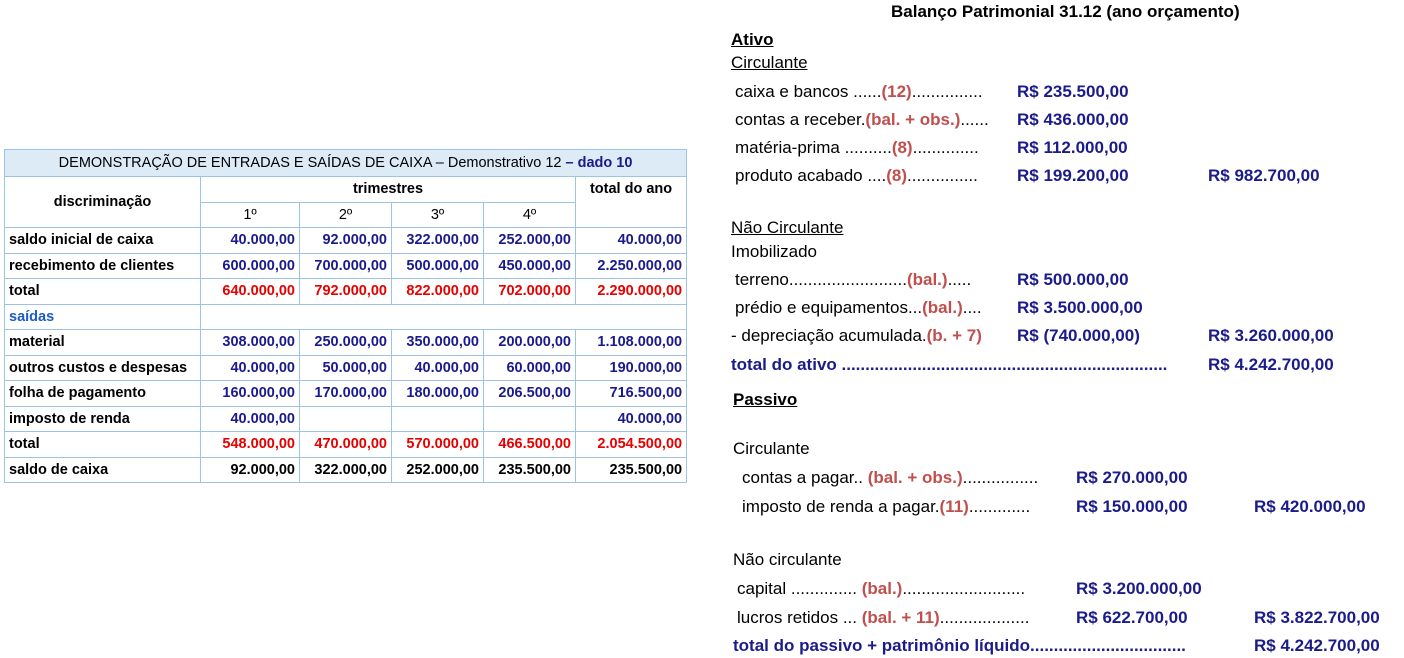 The width and height of the screenshot is (1404, 658). I want to click on row-label: recebimento de clientes, so click(102, 265).